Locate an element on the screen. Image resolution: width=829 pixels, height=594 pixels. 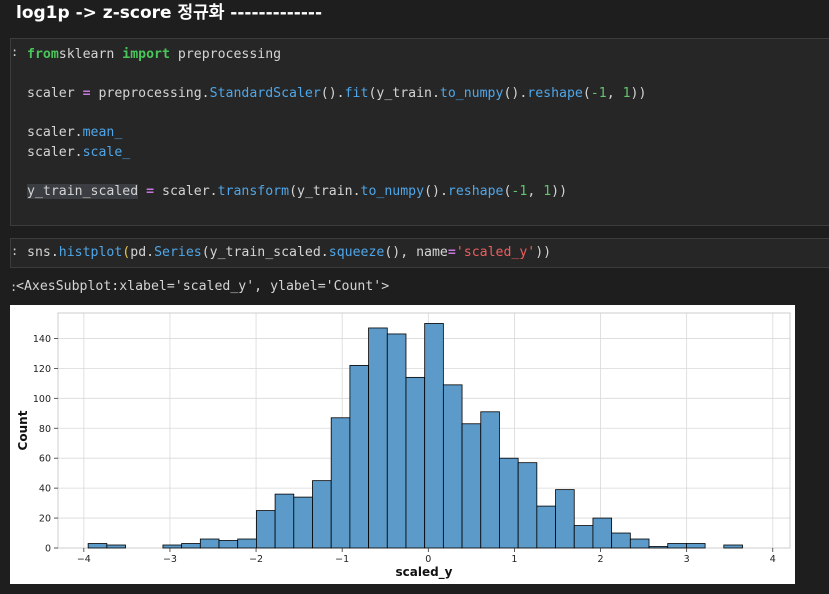
y-tick-label: 0 is located at coordinates (48, 549).